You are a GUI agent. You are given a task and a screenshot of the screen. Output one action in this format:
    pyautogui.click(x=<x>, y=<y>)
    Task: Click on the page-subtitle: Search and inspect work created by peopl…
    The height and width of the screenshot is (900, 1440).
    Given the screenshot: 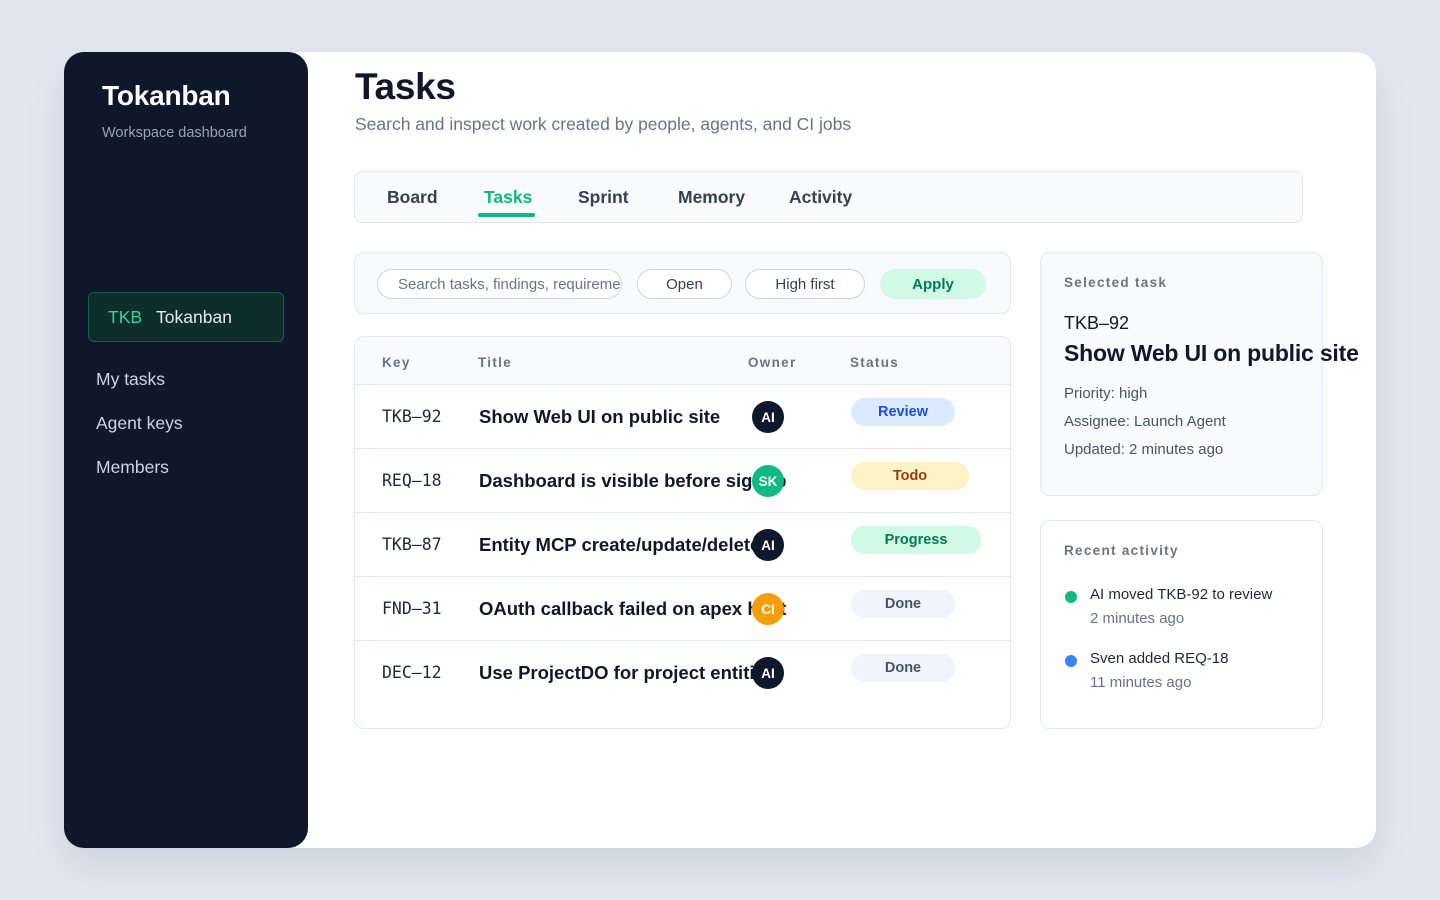 What is the action you would take?
    pyautogui.click(x=603, y=124)
    